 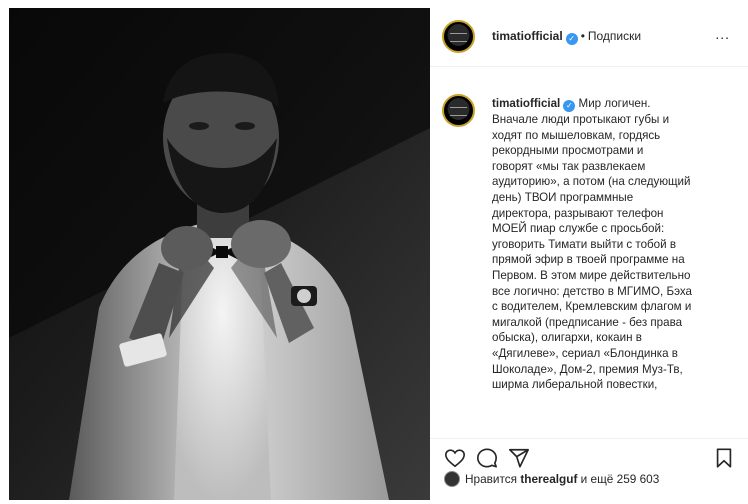 I want to click on liker-username: therealguf, so click(x=548, y=479).